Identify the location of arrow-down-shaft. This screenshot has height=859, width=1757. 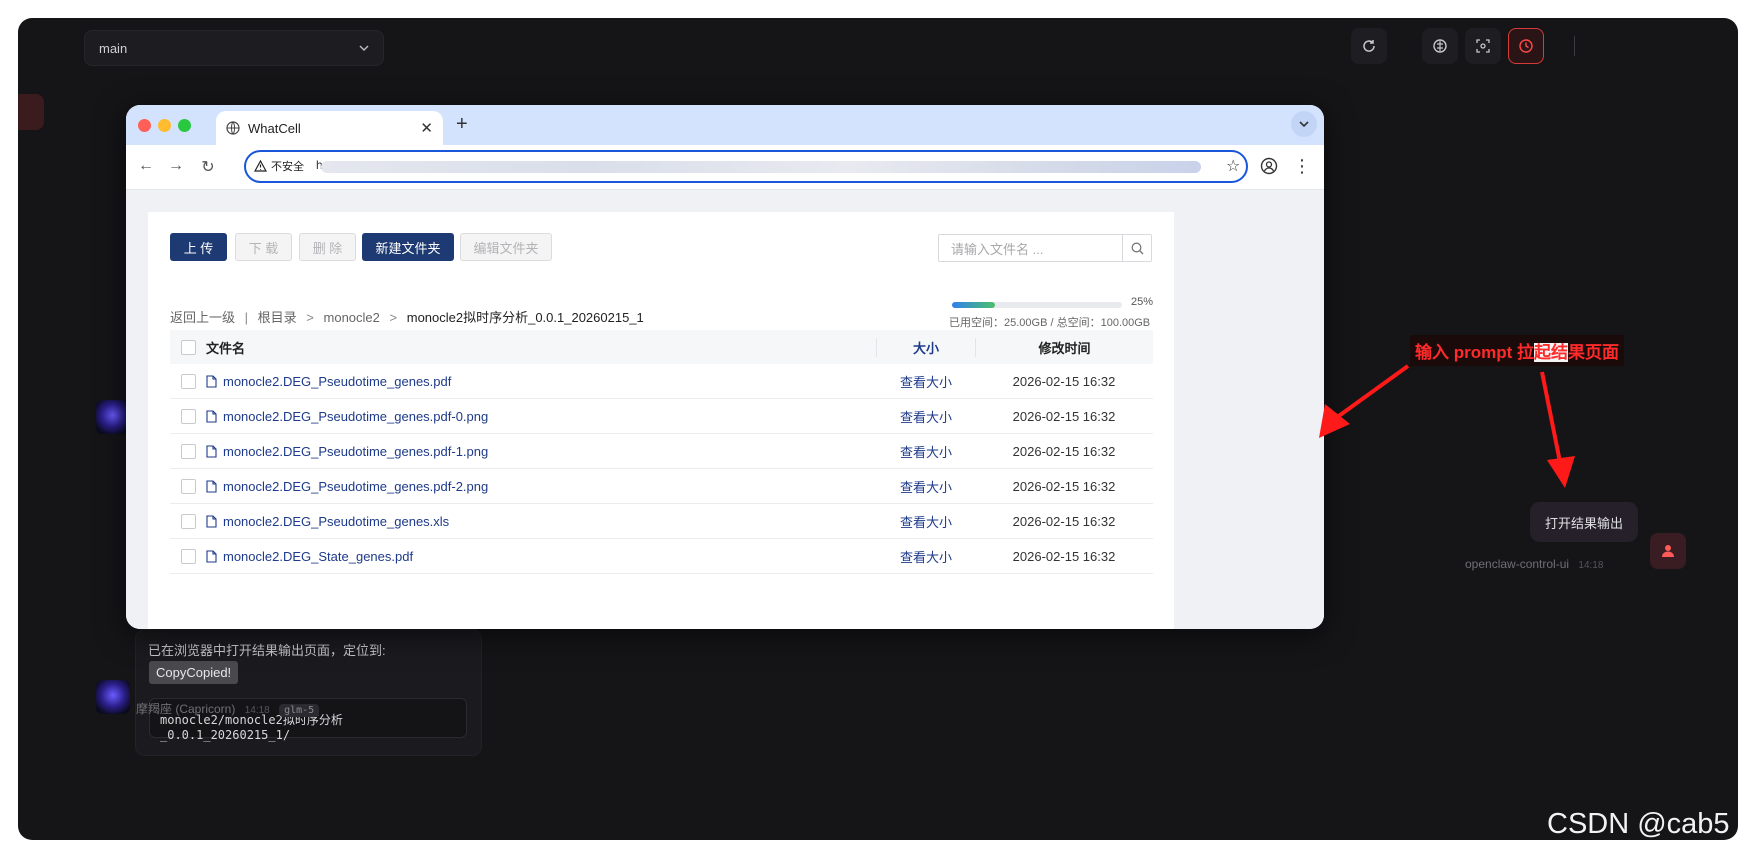
(1551, 417).